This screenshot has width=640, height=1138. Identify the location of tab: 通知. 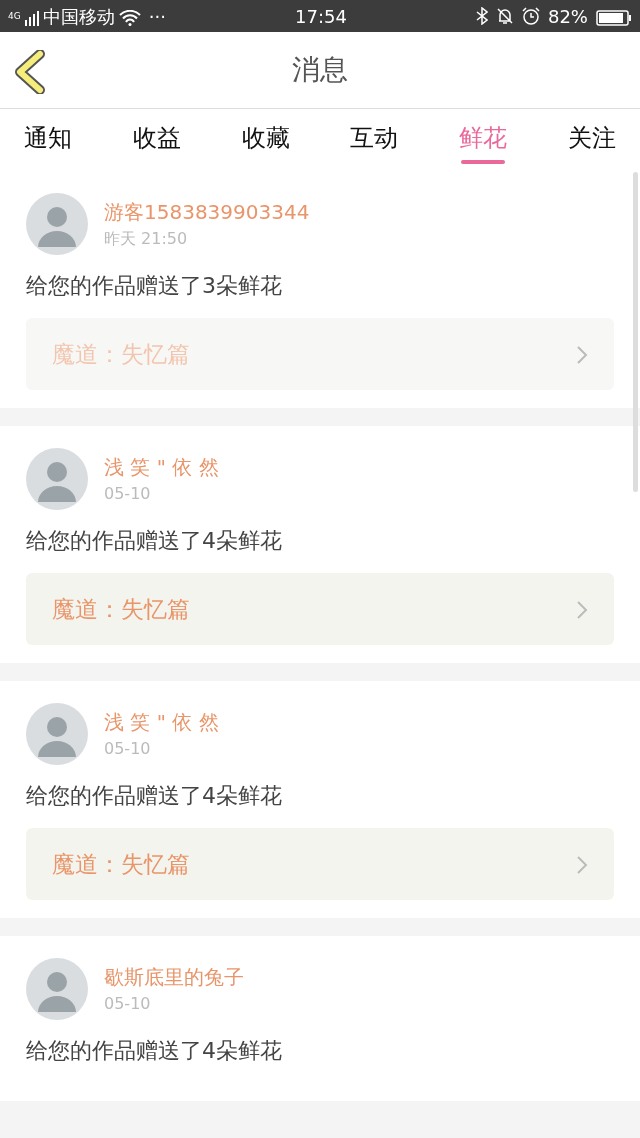
(48, 140).